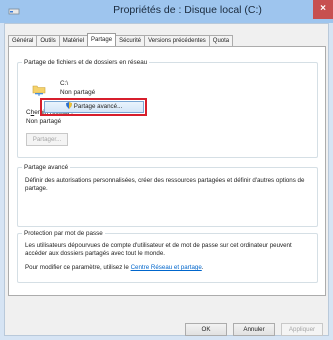  Describe the element at coordinates (44, 121) in the screenshot. I see `network-path-value: Non partagé` at that location.